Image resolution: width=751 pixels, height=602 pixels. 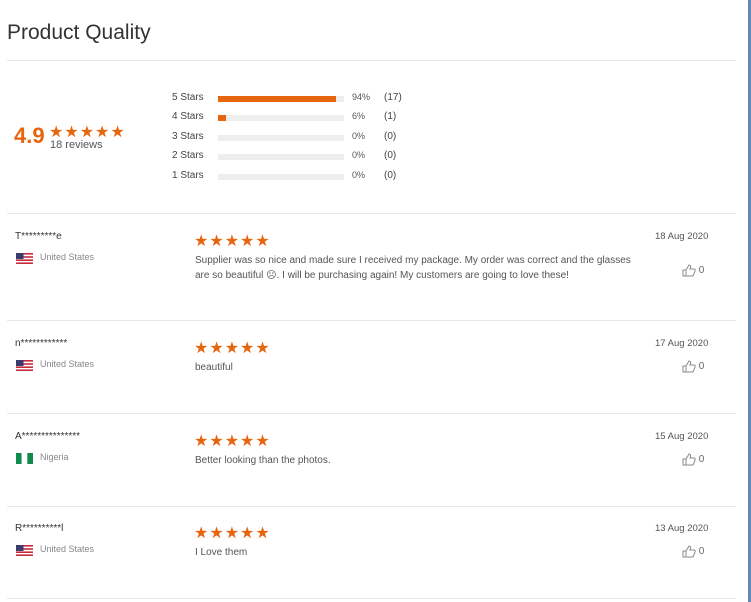 I want to click on distribution-label: 2 Stars, so click(x=188, y=155).